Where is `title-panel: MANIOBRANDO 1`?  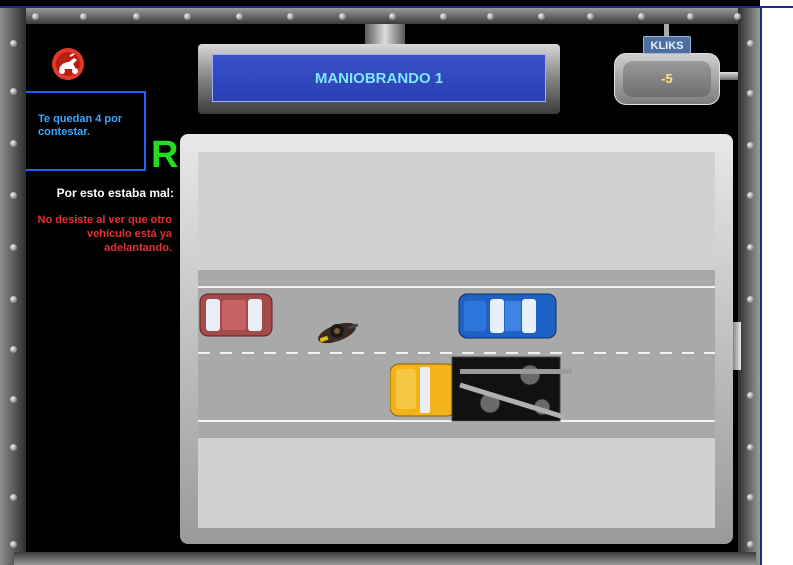 title-panel: MANIOBRANDO 1 is located at coordinates (379, 79).